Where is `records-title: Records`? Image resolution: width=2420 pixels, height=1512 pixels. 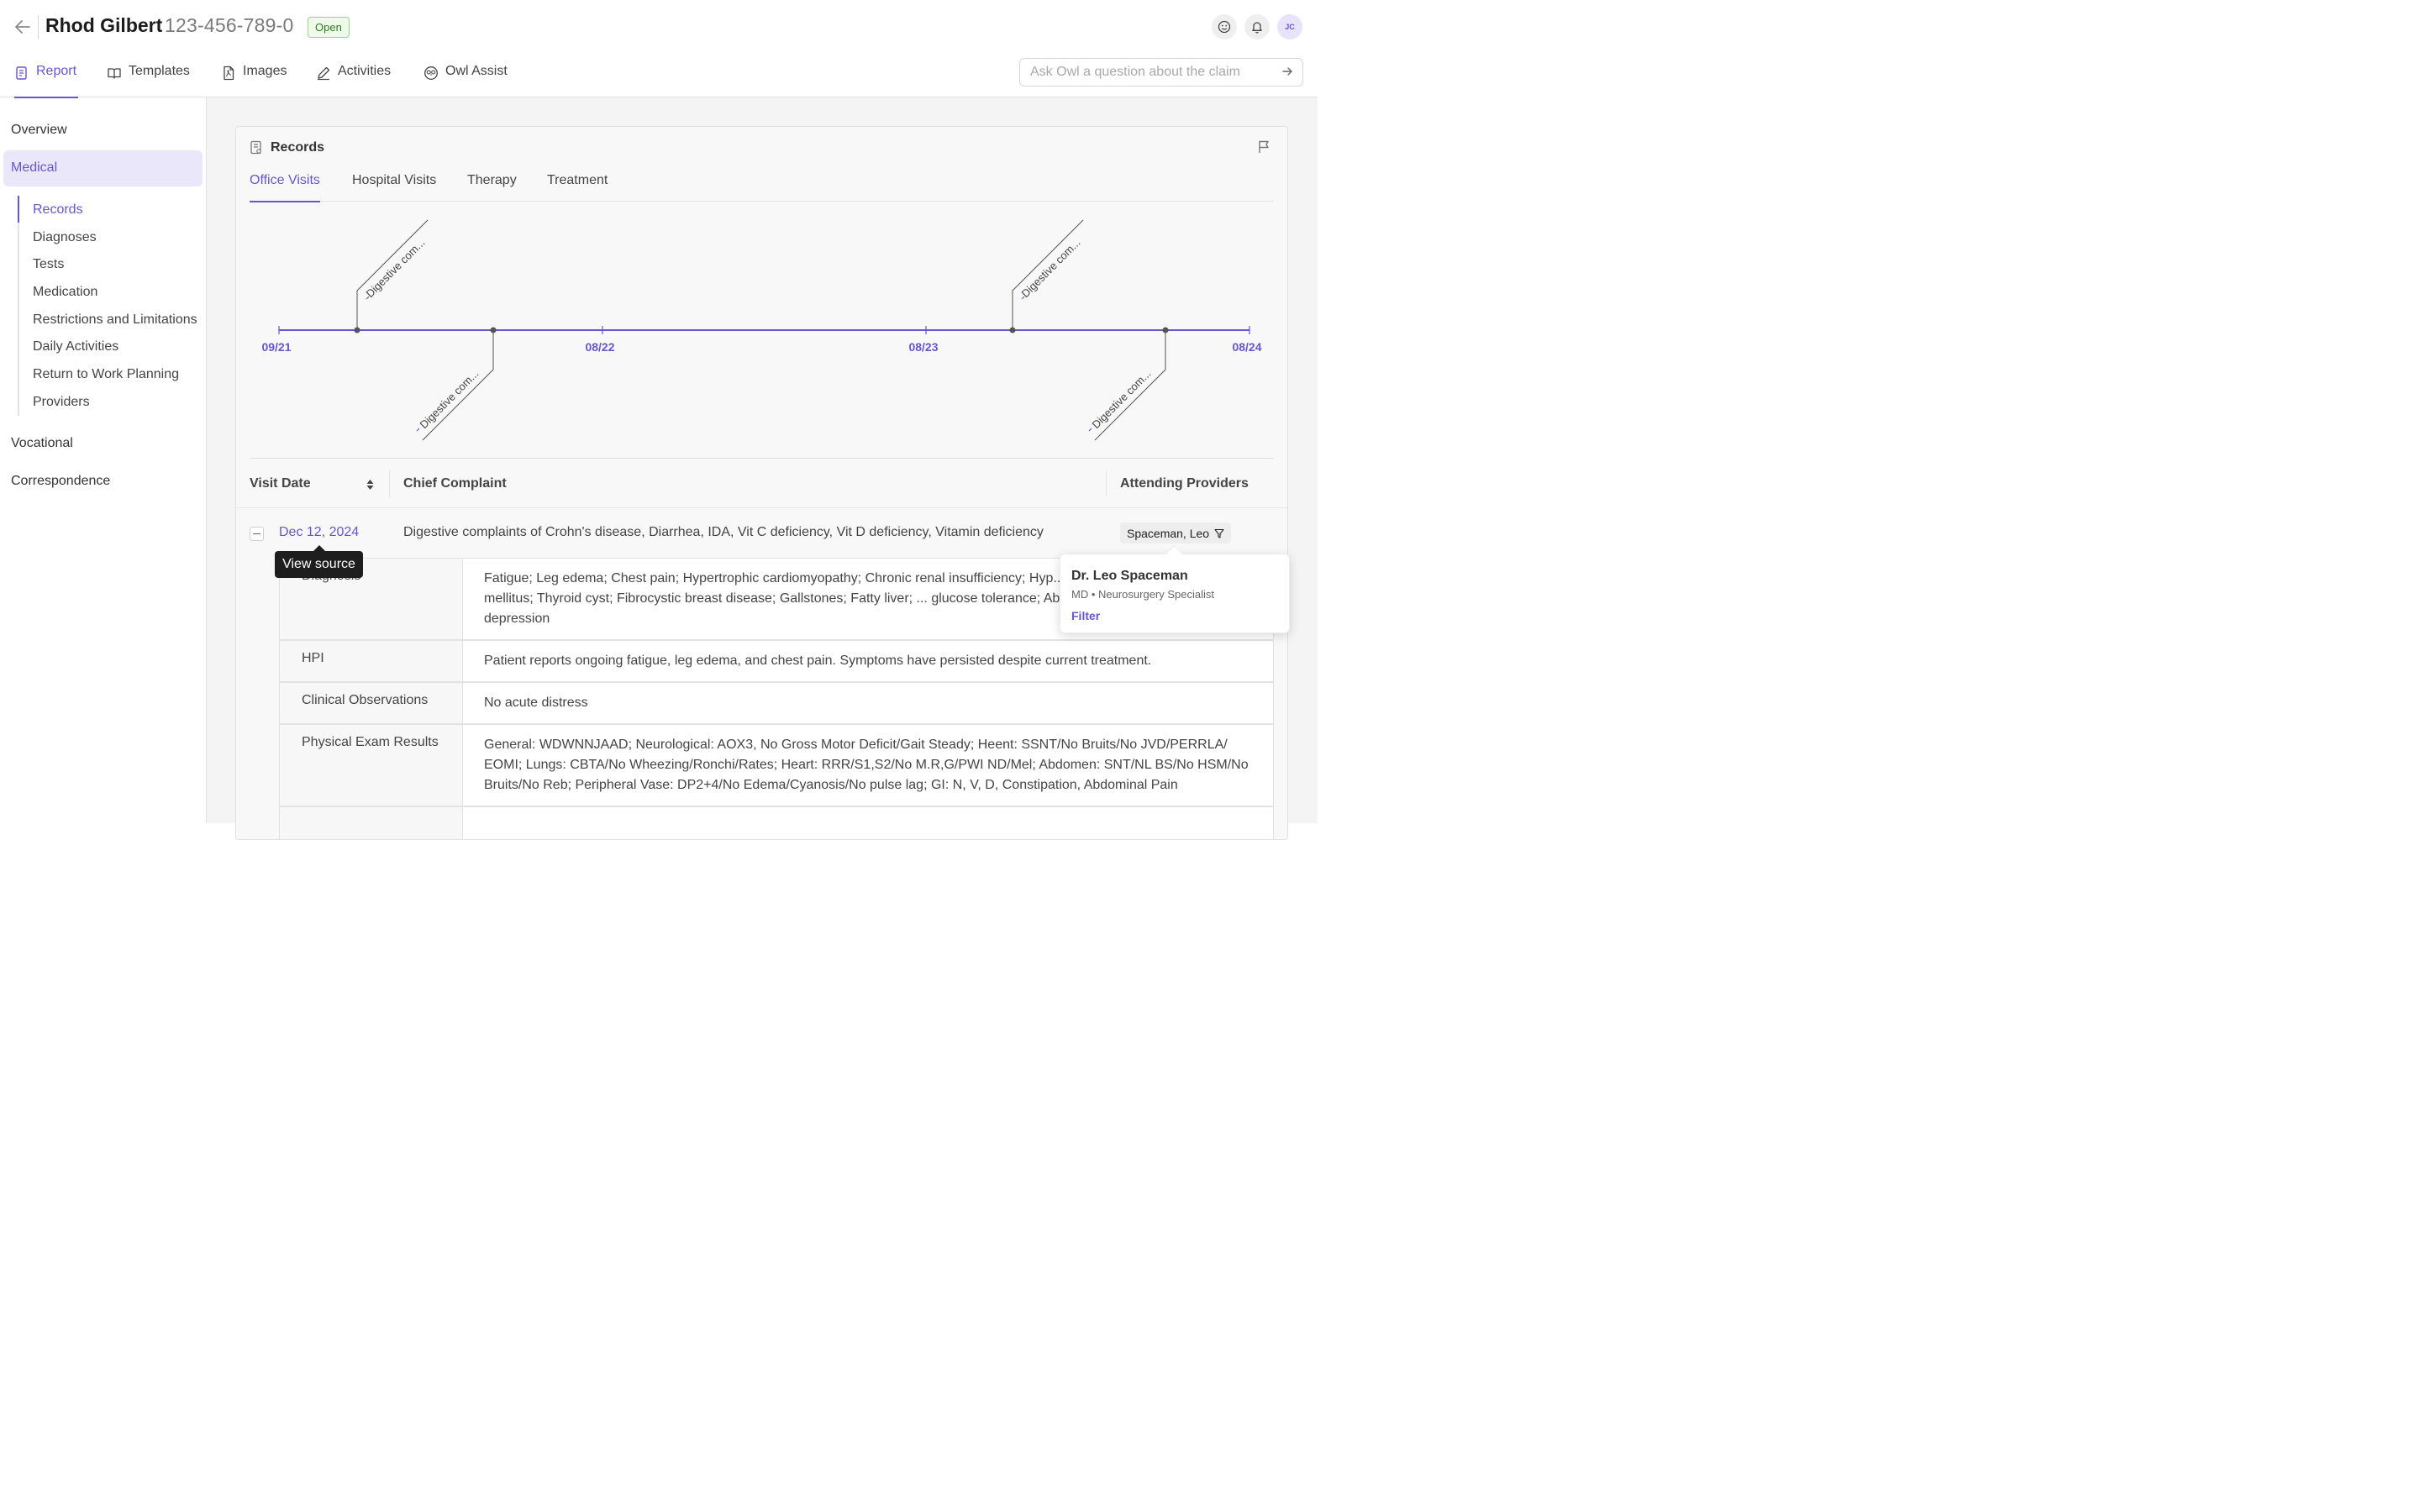
records-title: Records is located at coordinates (298, 147).